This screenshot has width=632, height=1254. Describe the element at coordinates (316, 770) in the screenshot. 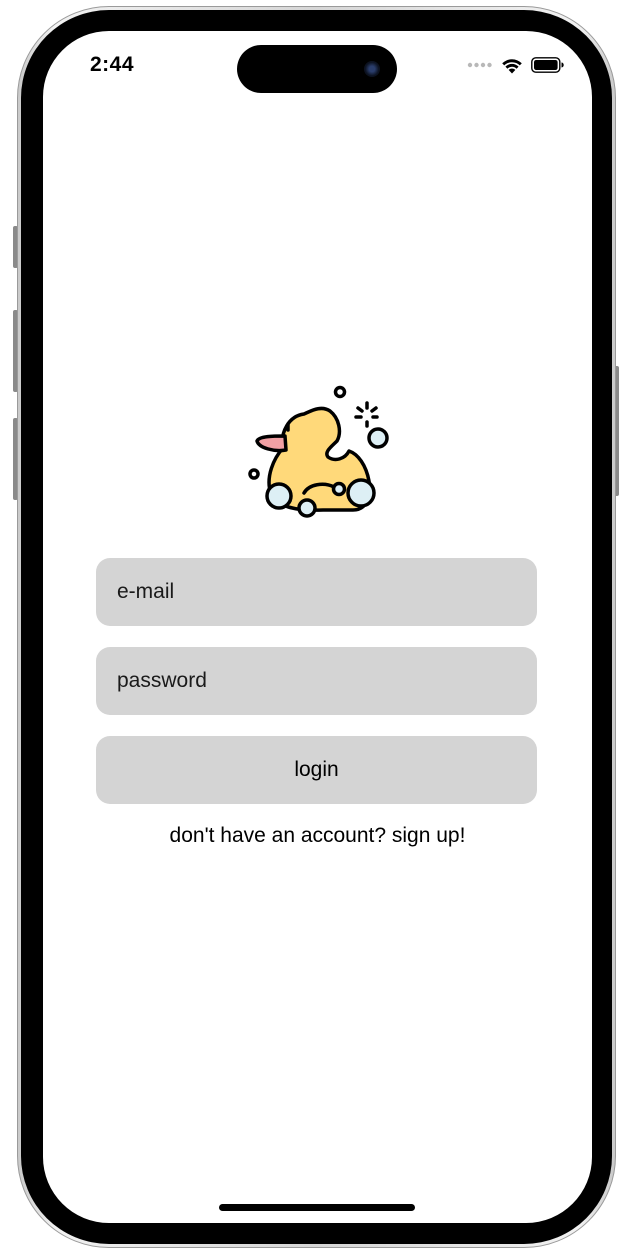

I see `login-button: login` at that location.